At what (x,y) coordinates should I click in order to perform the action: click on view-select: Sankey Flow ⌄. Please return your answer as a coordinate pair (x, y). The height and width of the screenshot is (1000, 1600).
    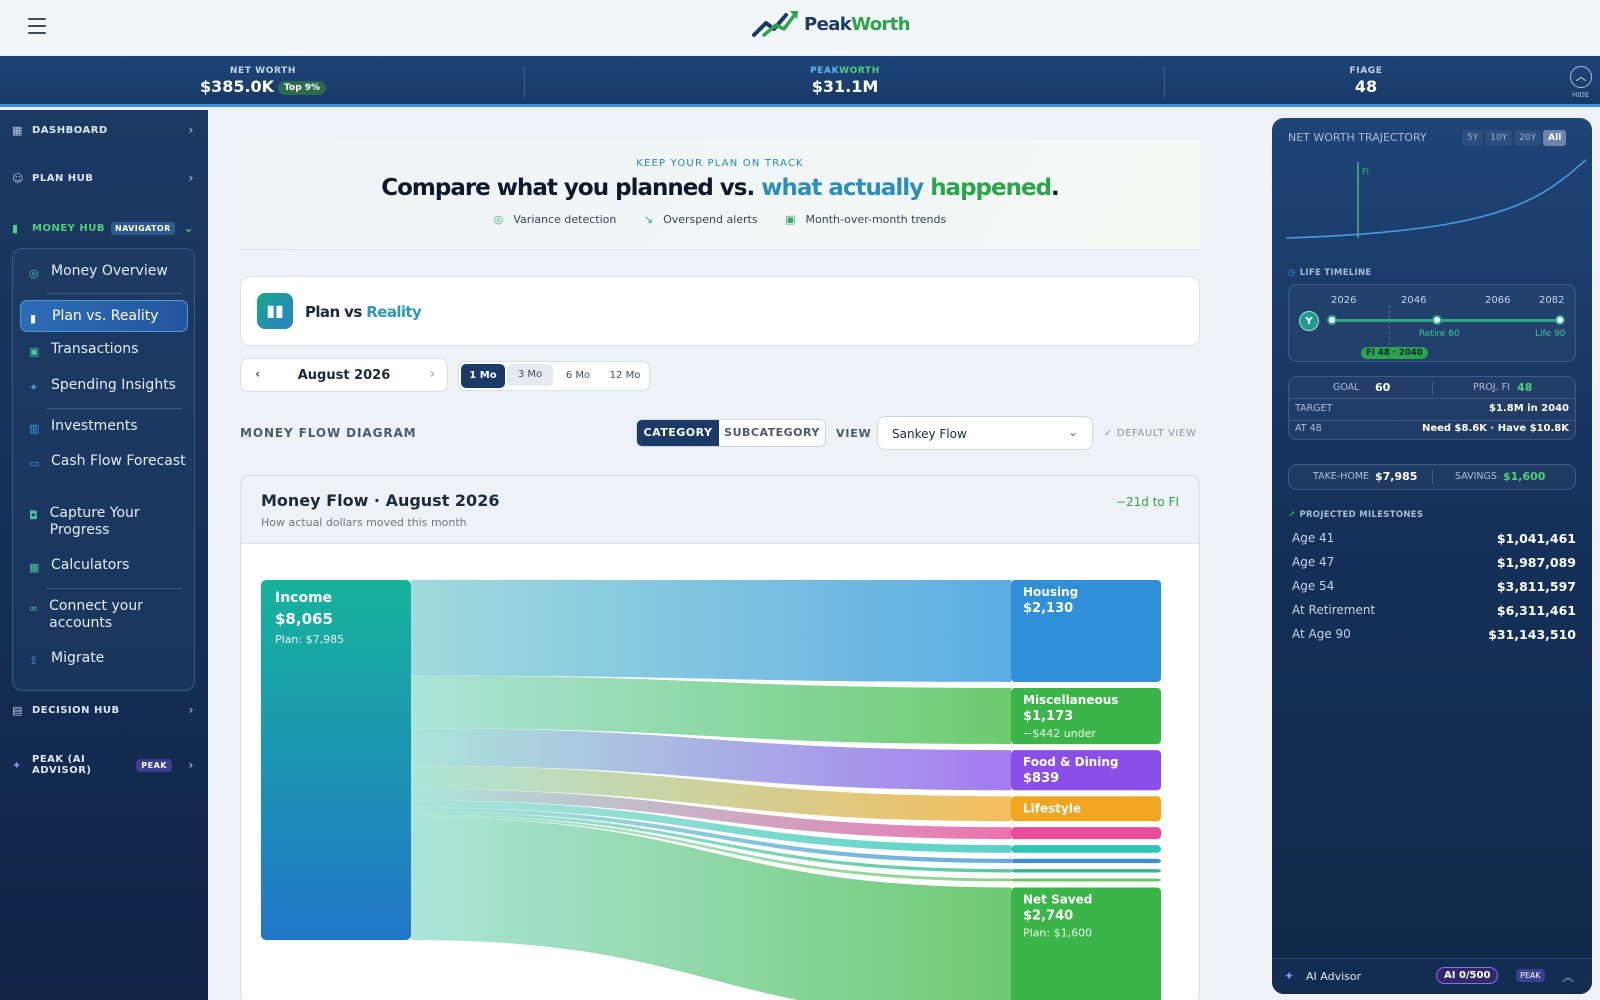
    Looking at the image, I should click on (985, 433).